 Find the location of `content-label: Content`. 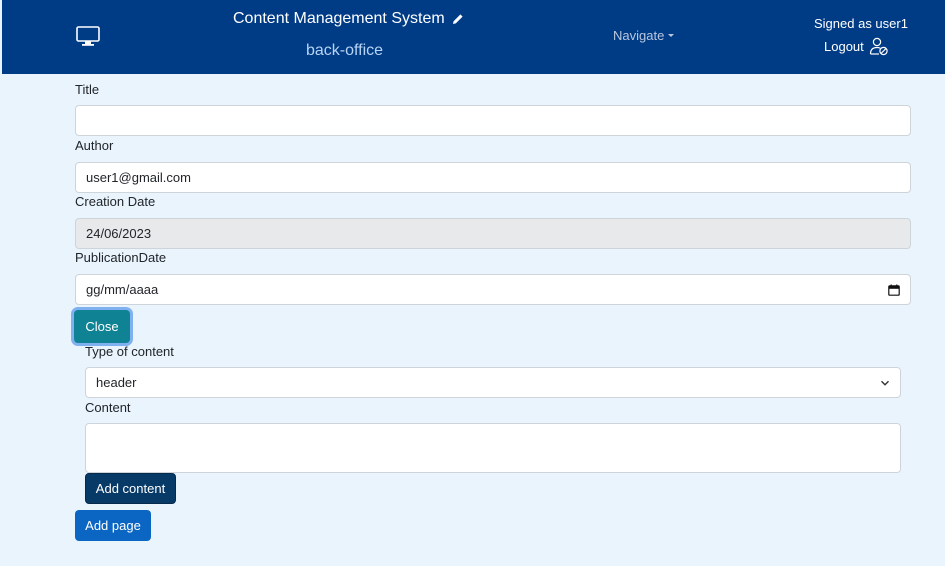

content-label: Content is located at coordinates (108, 407).